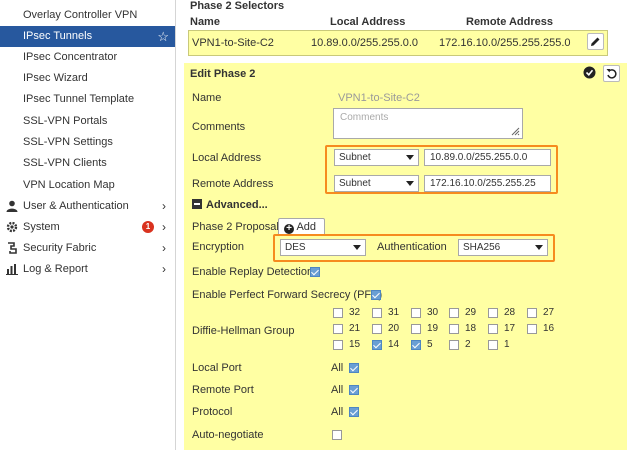 This screenshot has width=640, height=450. I want to click on local-address-value: 10.89.0.0/255.255.0.0, so click(479, 157).